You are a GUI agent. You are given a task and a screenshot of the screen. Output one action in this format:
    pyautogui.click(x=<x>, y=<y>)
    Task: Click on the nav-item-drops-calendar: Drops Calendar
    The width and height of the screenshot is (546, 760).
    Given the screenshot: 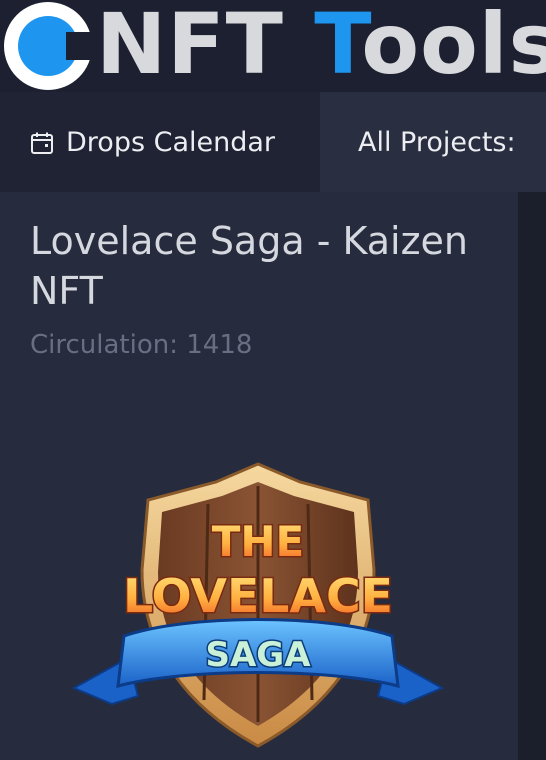 What is the action you would take?
    pyautogui.click(x=160, y=142)
    